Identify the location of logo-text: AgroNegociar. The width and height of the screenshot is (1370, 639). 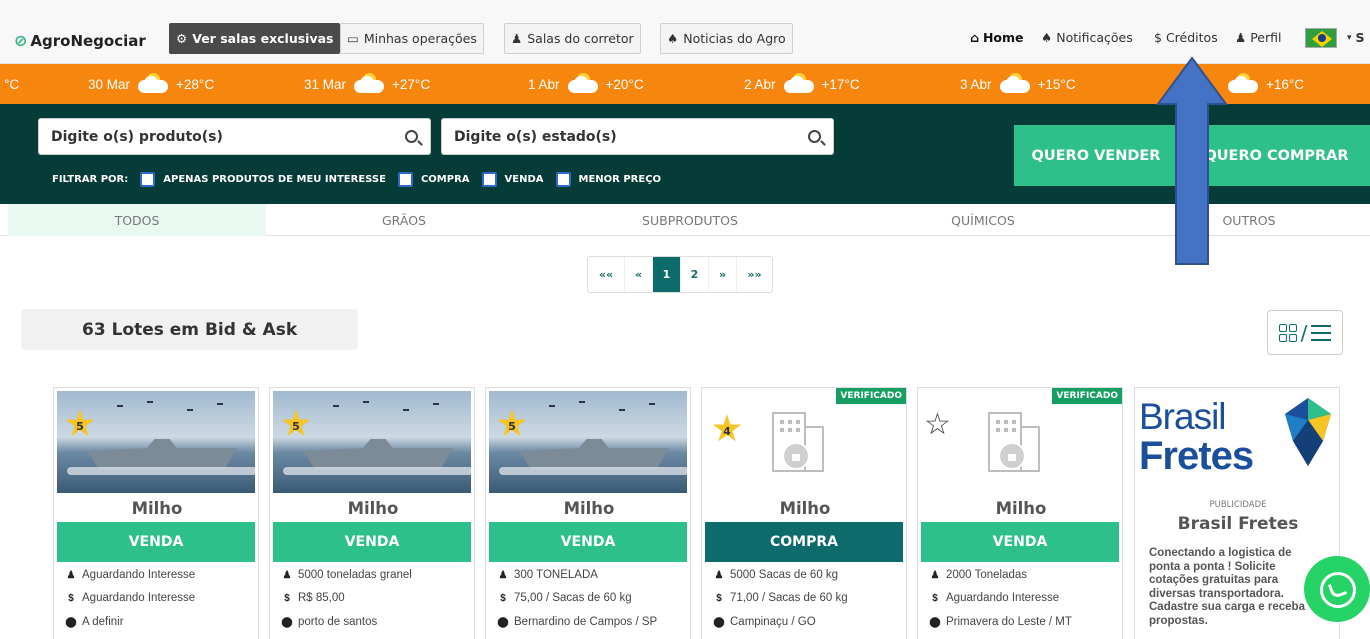
(88, 40).